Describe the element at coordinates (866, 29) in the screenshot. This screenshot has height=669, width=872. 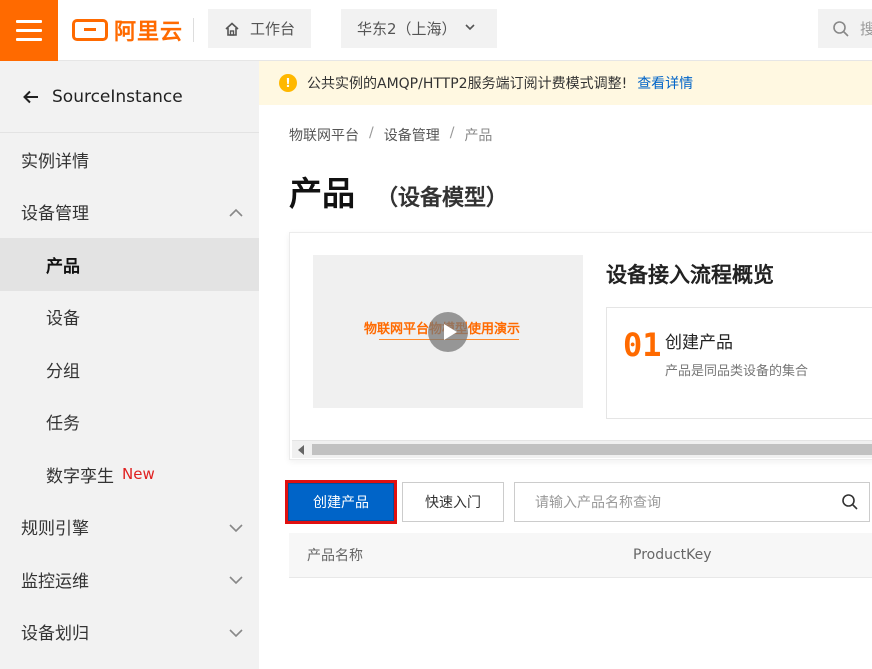
I see `global-search-placeholder: 搜` at that location.